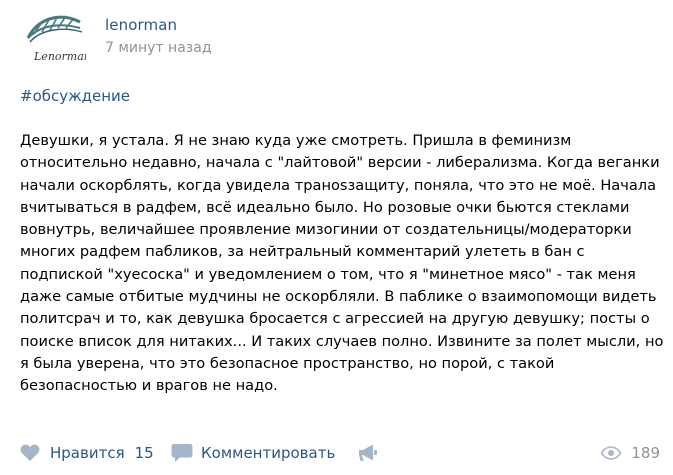 This screenshot has height=475, width=673. Describe the element at coordinates (645, 453) in the screenshot. I see `views-count: 189` at that location.